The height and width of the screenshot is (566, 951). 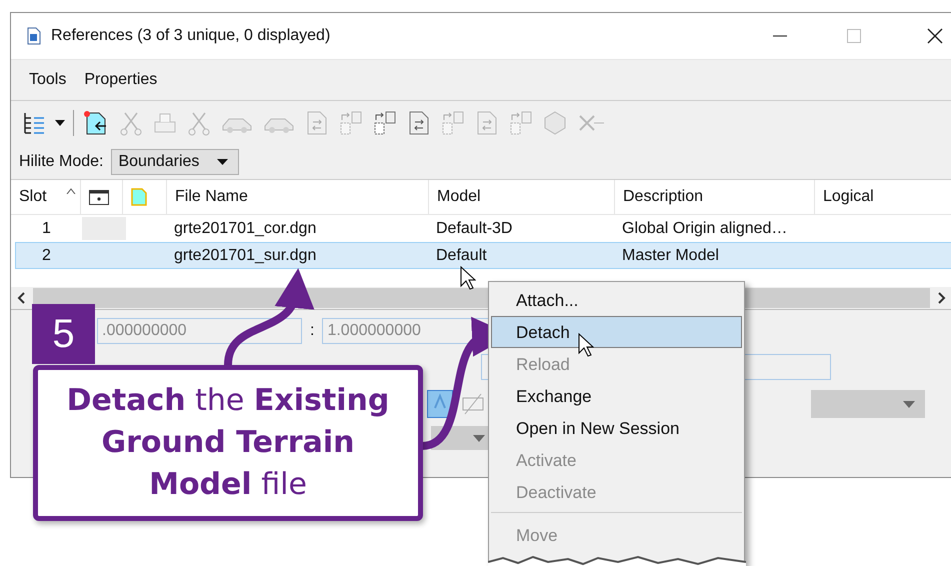 I want to click on minimize-icon, so click(x=780, y=36).